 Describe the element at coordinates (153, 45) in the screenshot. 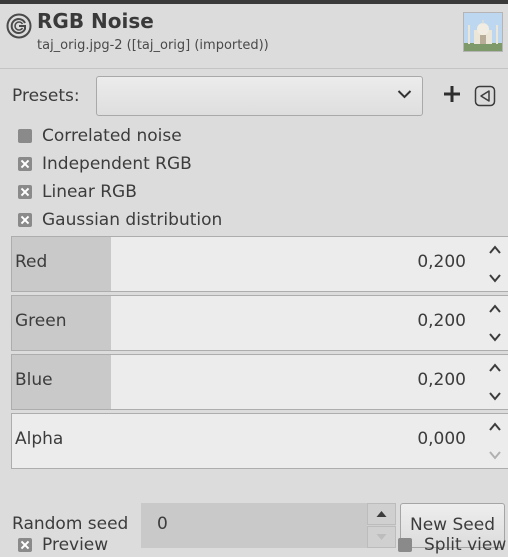

I see `image-subtitle: taj_orig.jpg-2 ([taj_orig] (imported))` at that location.